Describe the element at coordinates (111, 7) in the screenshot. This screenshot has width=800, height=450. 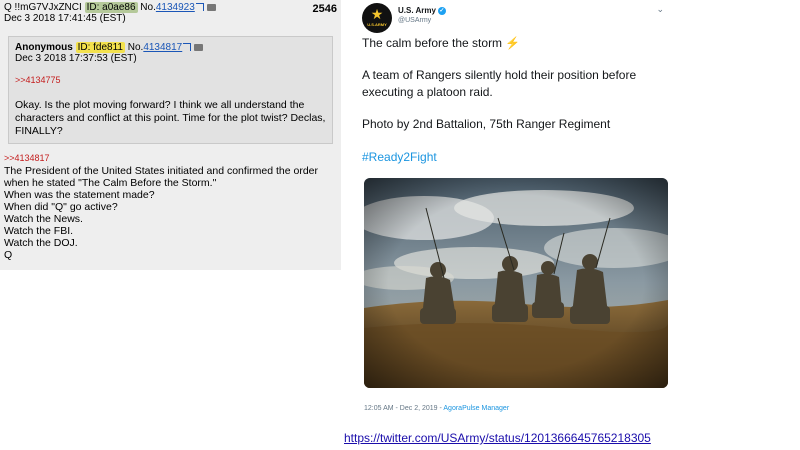
I see `poster-id-badge: ID: a0ae86` at that location.